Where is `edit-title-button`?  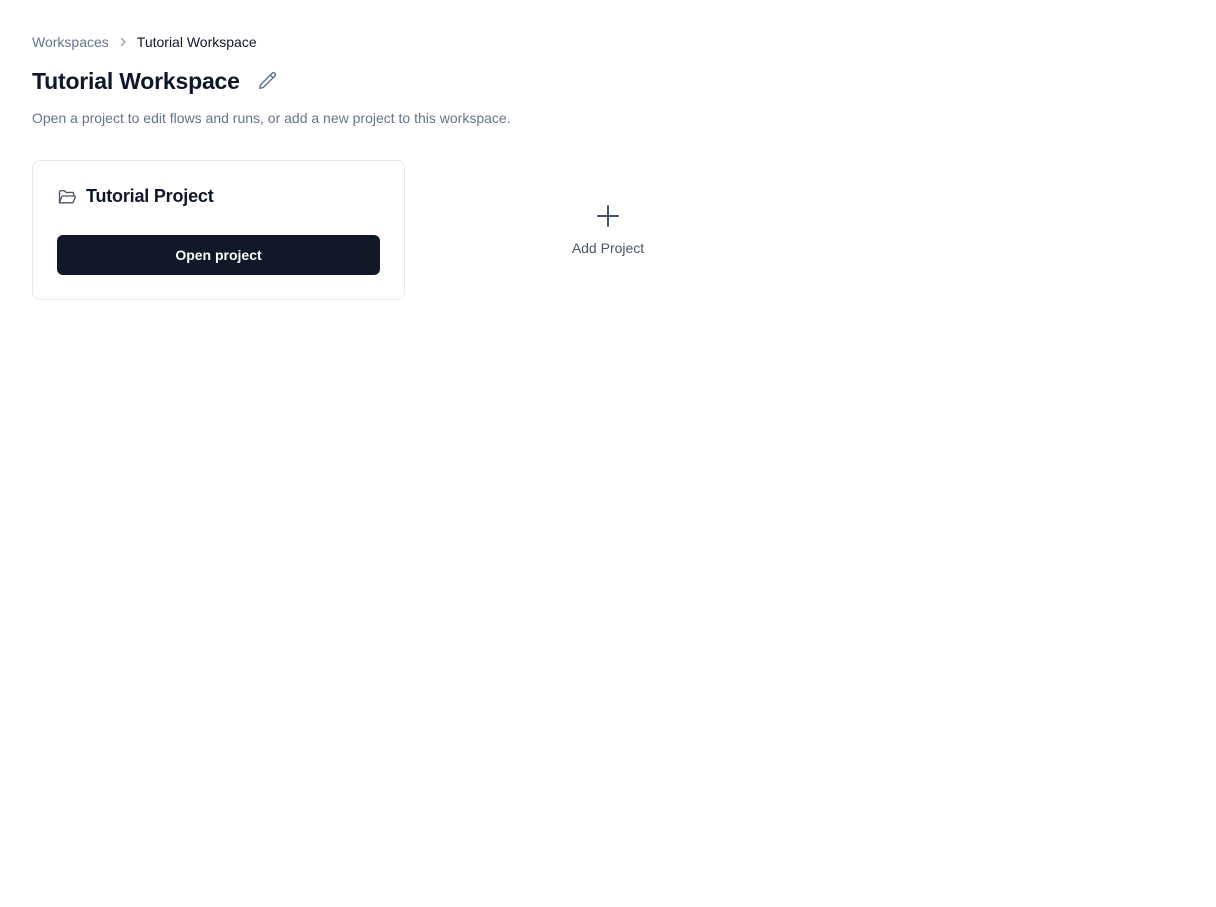
edit-title-button is located at coordinates (268, 81).